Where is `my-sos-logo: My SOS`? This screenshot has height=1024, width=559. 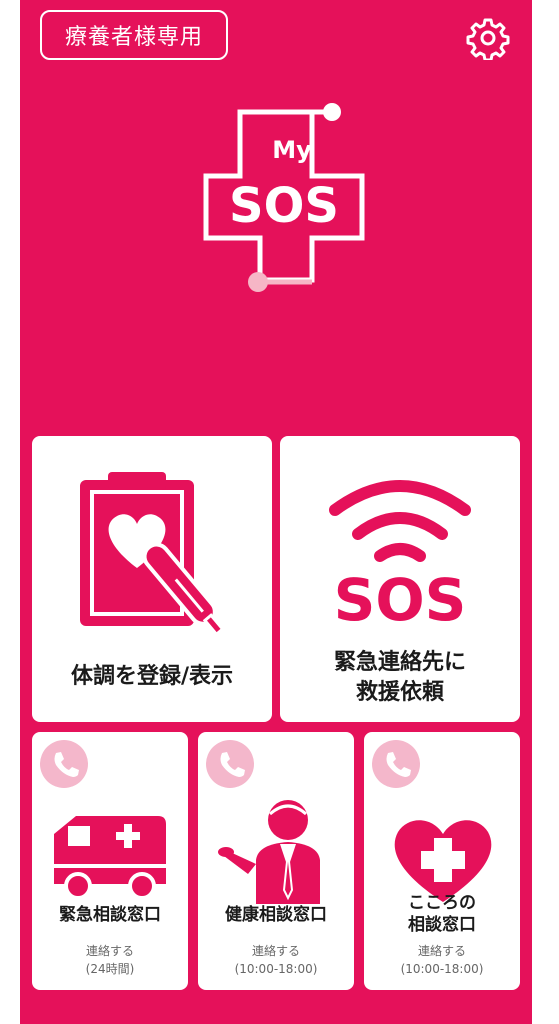
my-sos-logo: My SOS is located at coordinates (275, 197).